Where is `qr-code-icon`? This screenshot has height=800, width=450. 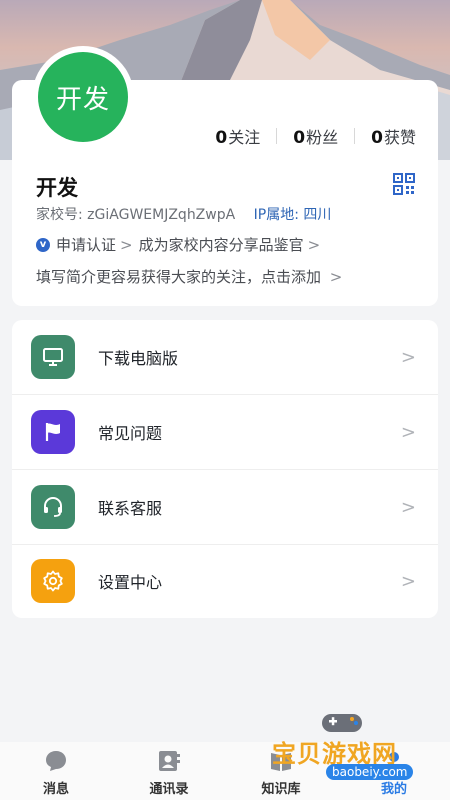
qr-code-icon is located at coordinates (404, 184).